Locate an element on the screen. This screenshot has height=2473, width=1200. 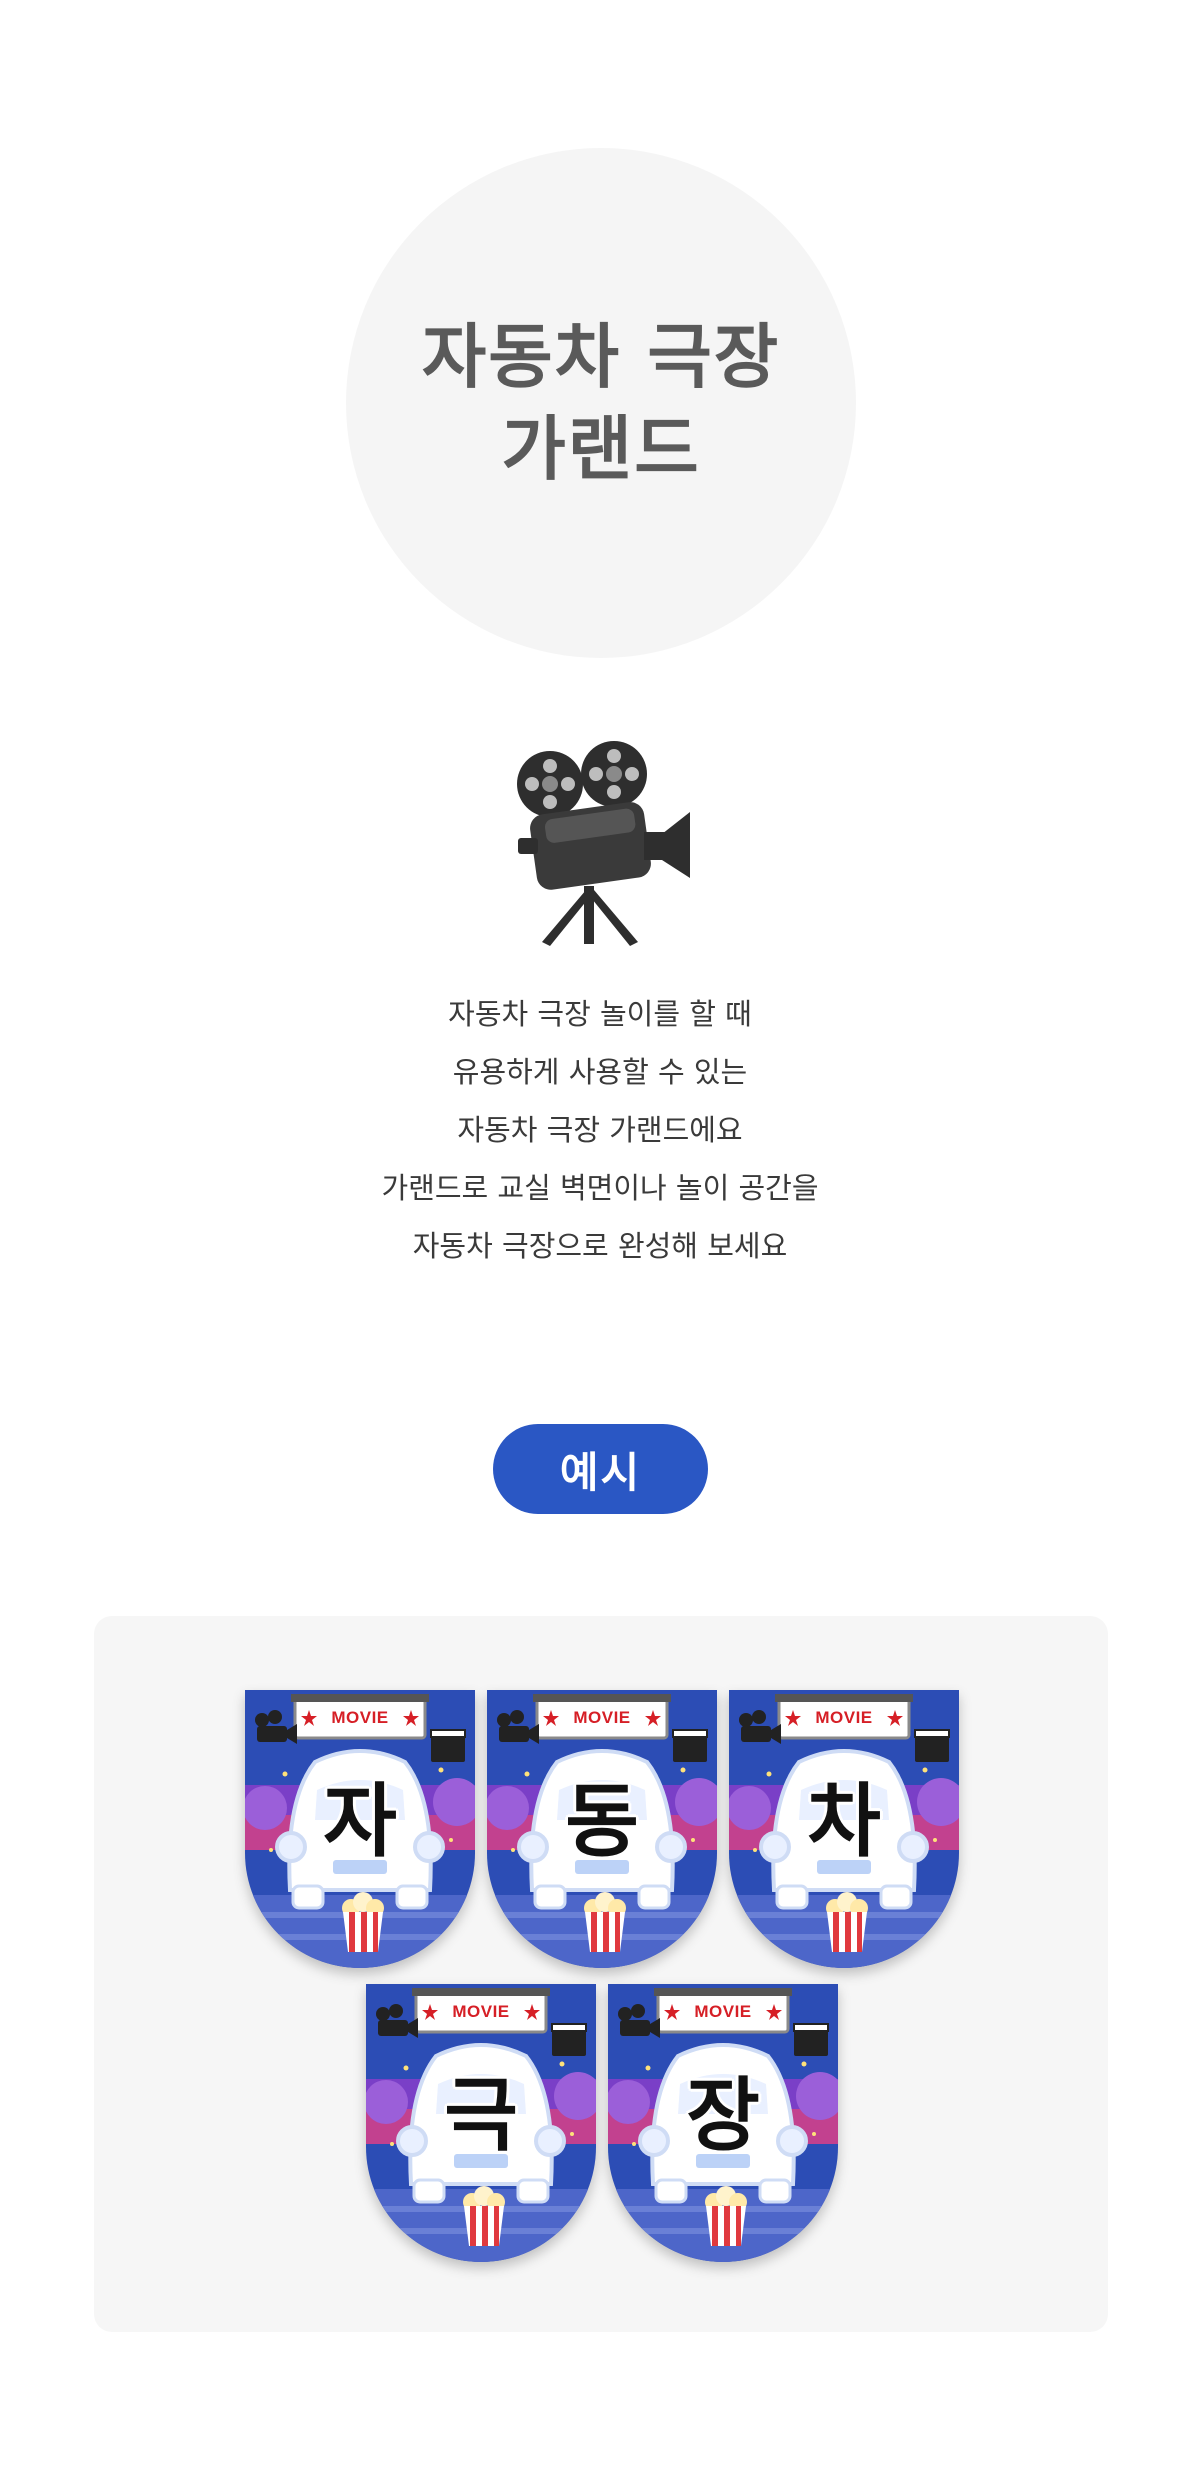
garland-letter: 동 is located at coordinates (602, 1821).